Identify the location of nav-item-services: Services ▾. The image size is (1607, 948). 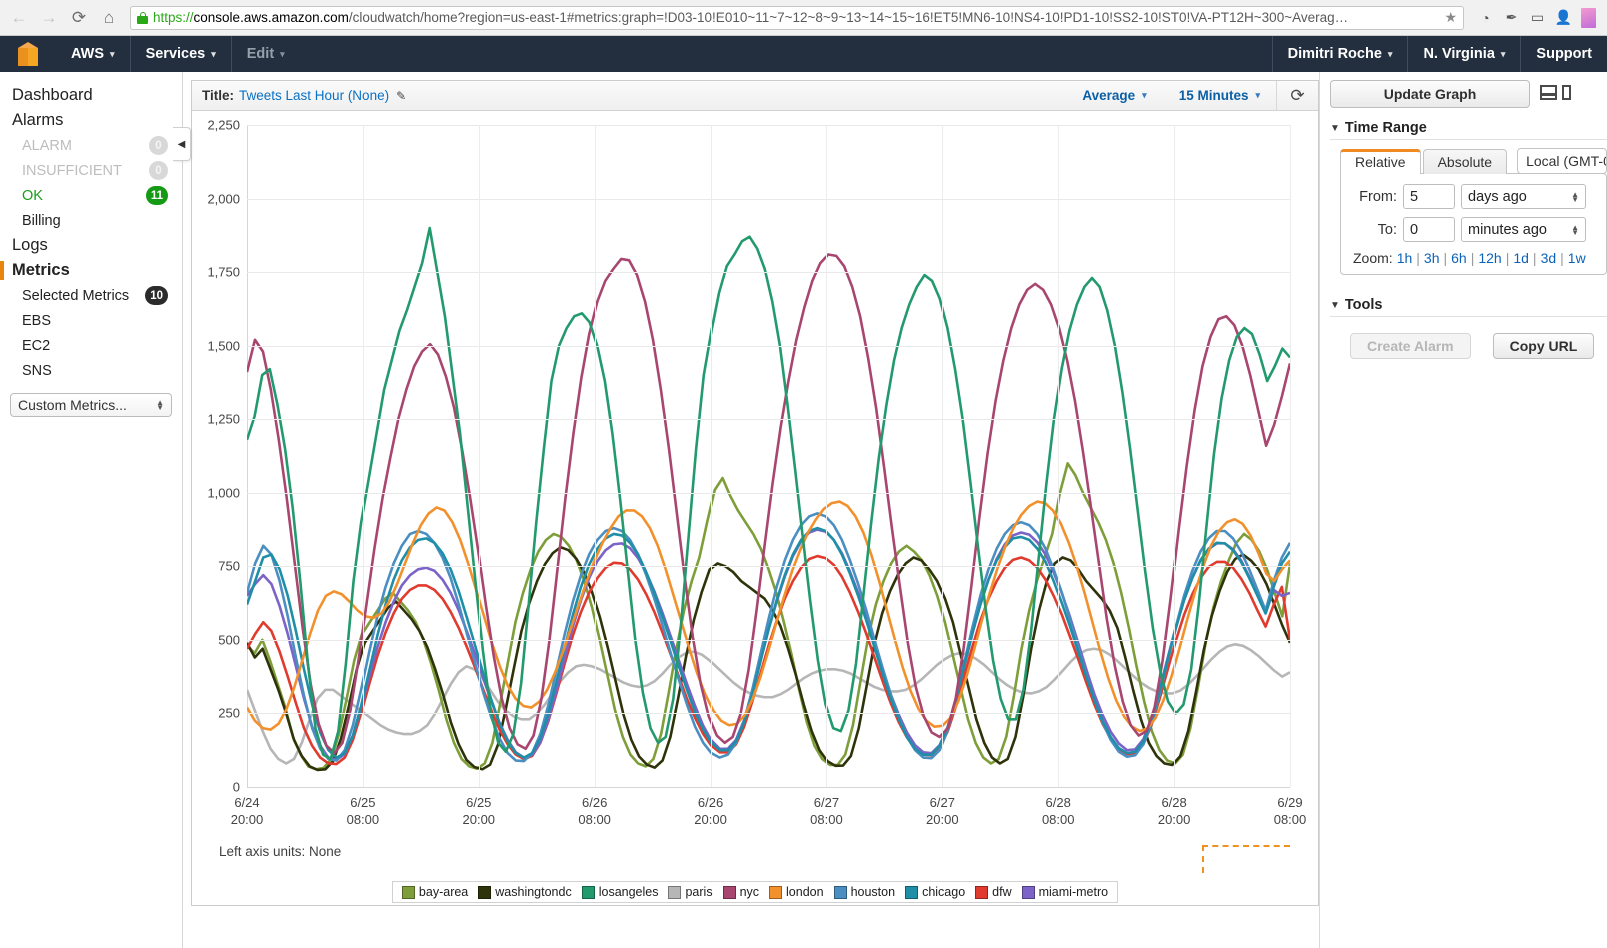
(181, 54).